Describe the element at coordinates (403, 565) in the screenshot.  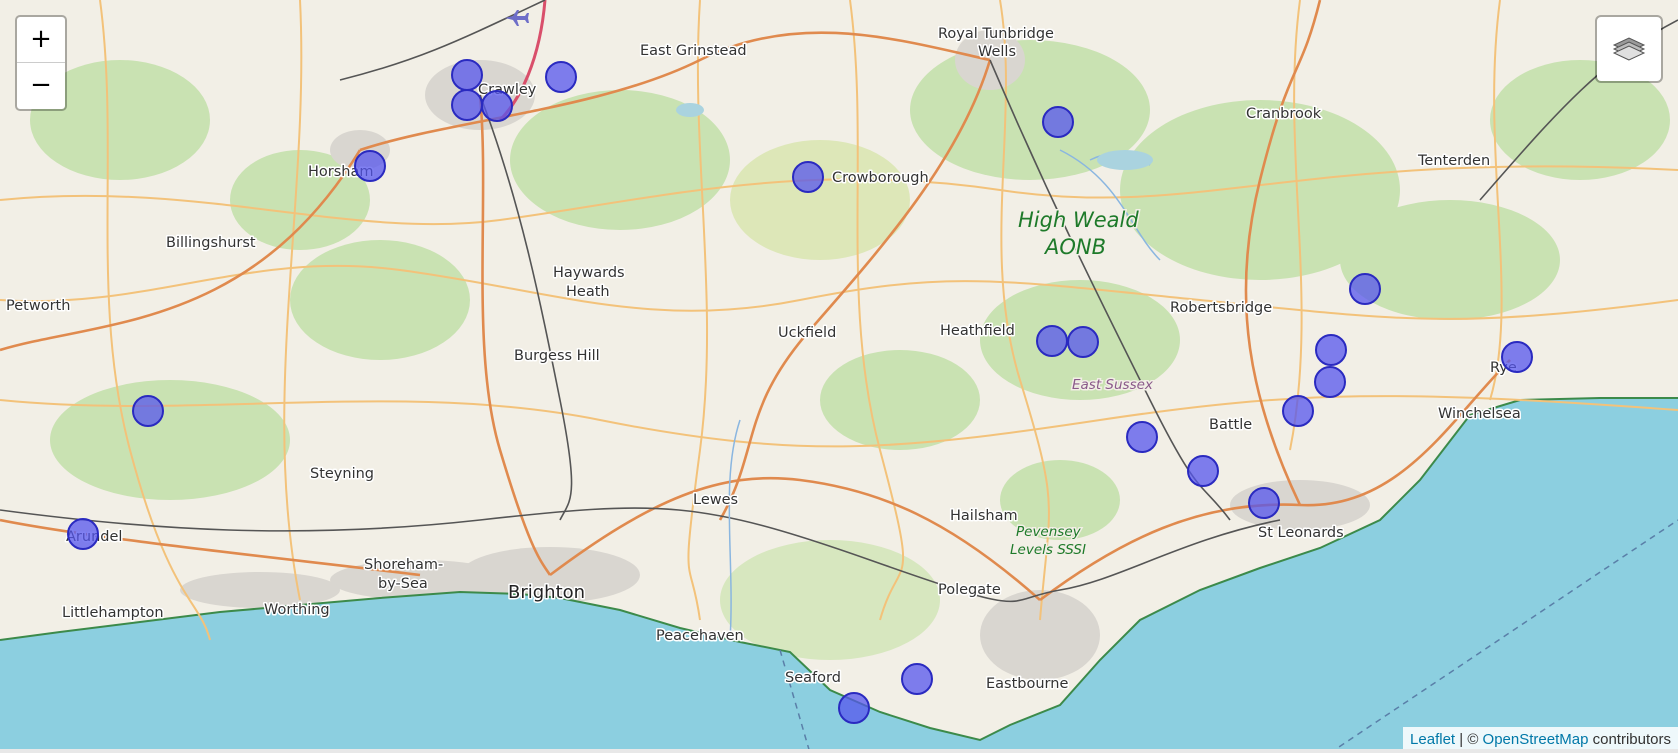
I see `label-shoreham: Shoreham-` at that location.